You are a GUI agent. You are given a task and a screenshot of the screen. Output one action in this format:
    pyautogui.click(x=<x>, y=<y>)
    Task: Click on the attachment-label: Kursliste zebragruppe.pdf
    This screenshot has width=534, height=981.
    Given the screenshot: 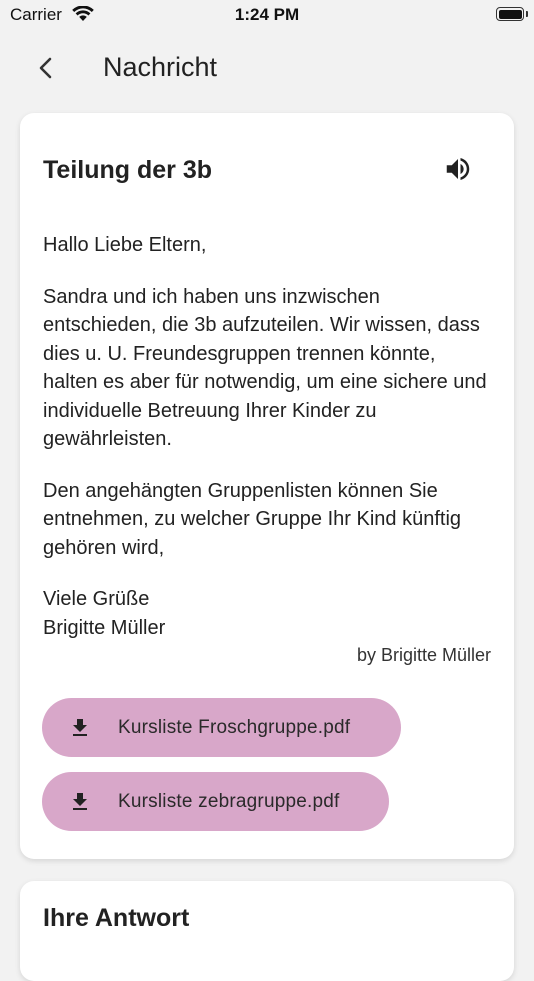 What is the action you would take?
    pyautogui.click(x=229, y=801)
    